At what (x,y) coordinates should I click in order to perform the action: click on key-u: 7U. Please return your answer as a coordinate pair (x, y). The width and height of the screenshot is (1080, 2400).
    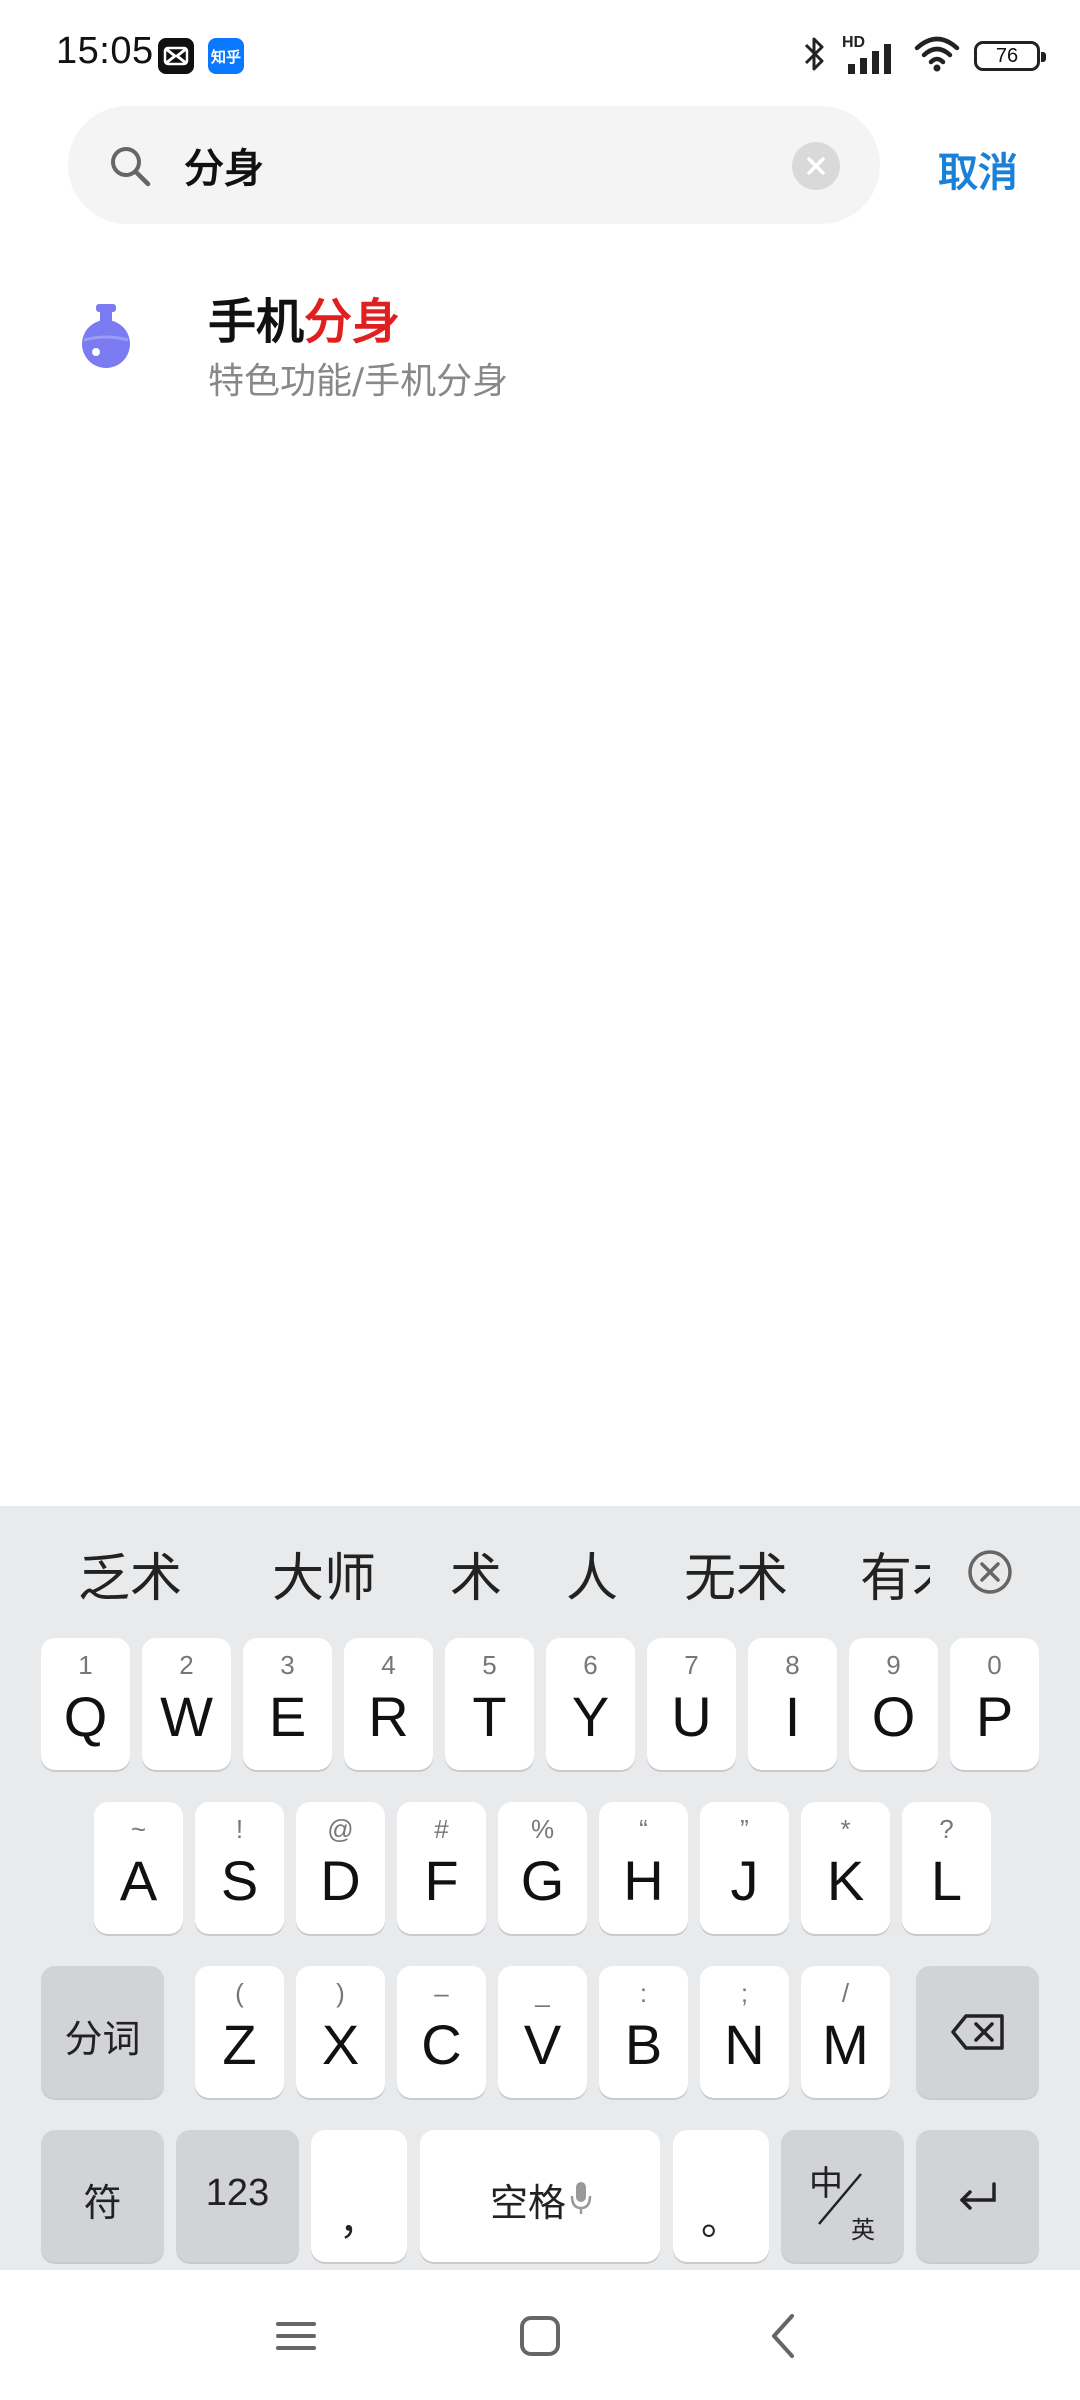
    Looking at the image, I should click on (691, 1704).